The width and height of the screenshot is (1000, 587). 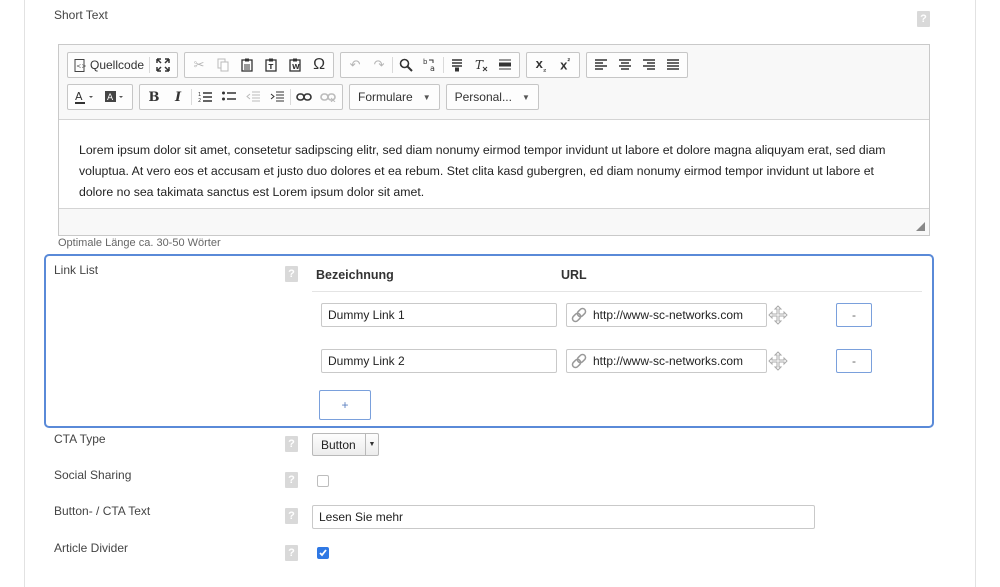 What do you see at coordinates (601, 65) in the screenshot?
I see `align-left-button` at bounding box center [601, 65].